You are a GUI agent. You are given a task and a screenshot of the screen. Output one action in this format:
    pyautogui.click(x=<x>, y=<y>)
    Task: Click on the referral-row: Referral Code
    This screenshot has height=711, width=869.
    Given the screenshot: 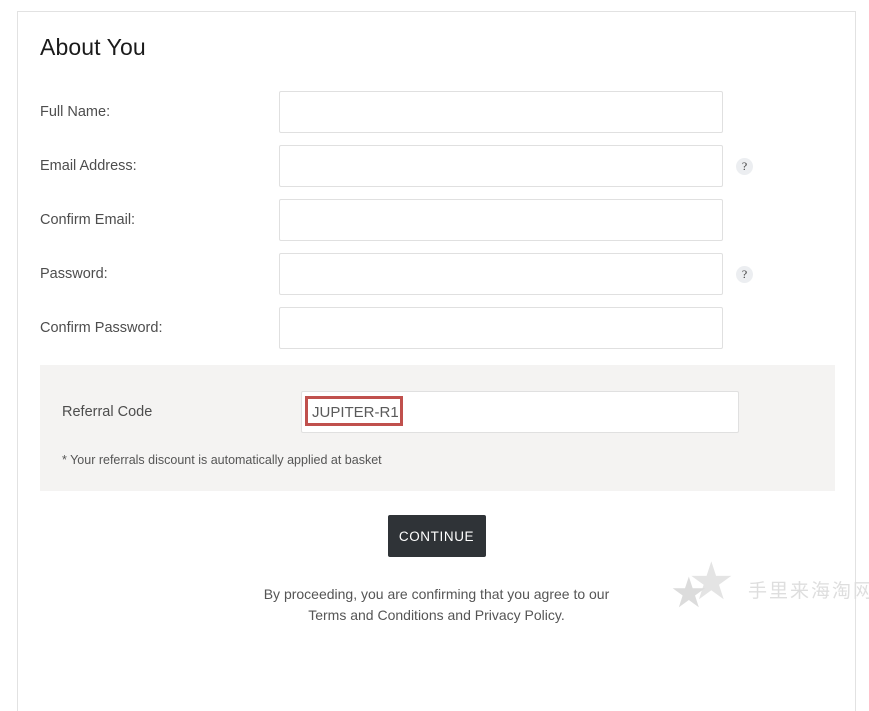 What is the action you would take?
    pyautogui.click(x=437, y=412)
    